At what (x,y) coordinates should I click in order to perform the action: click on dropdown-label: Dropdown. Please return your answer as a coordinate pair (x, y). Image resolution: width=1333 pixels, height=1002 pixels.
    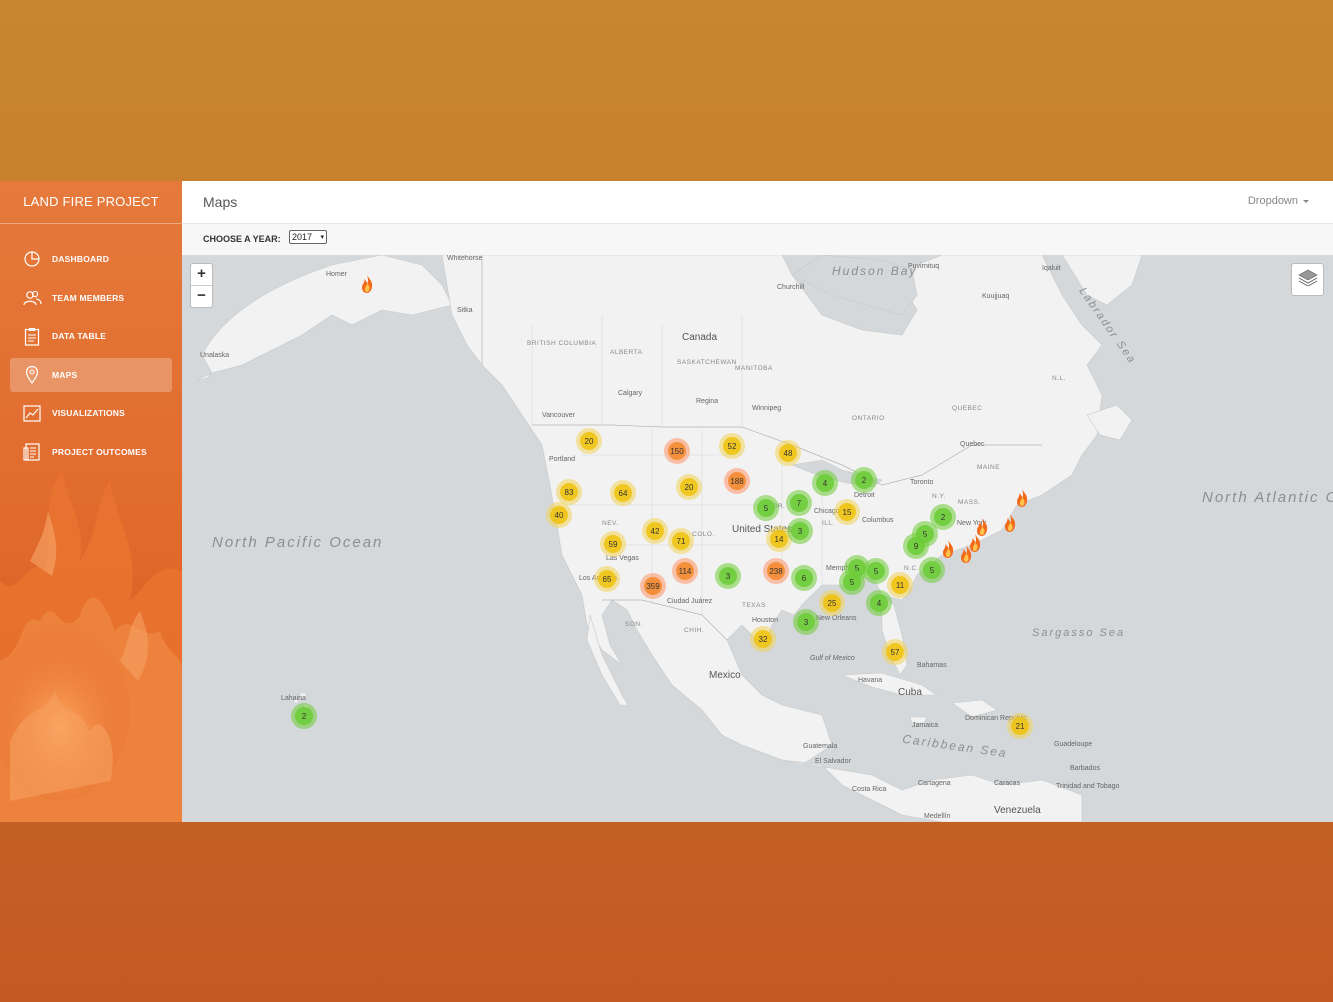
    Looking at the image, I should click on (1272, 201).